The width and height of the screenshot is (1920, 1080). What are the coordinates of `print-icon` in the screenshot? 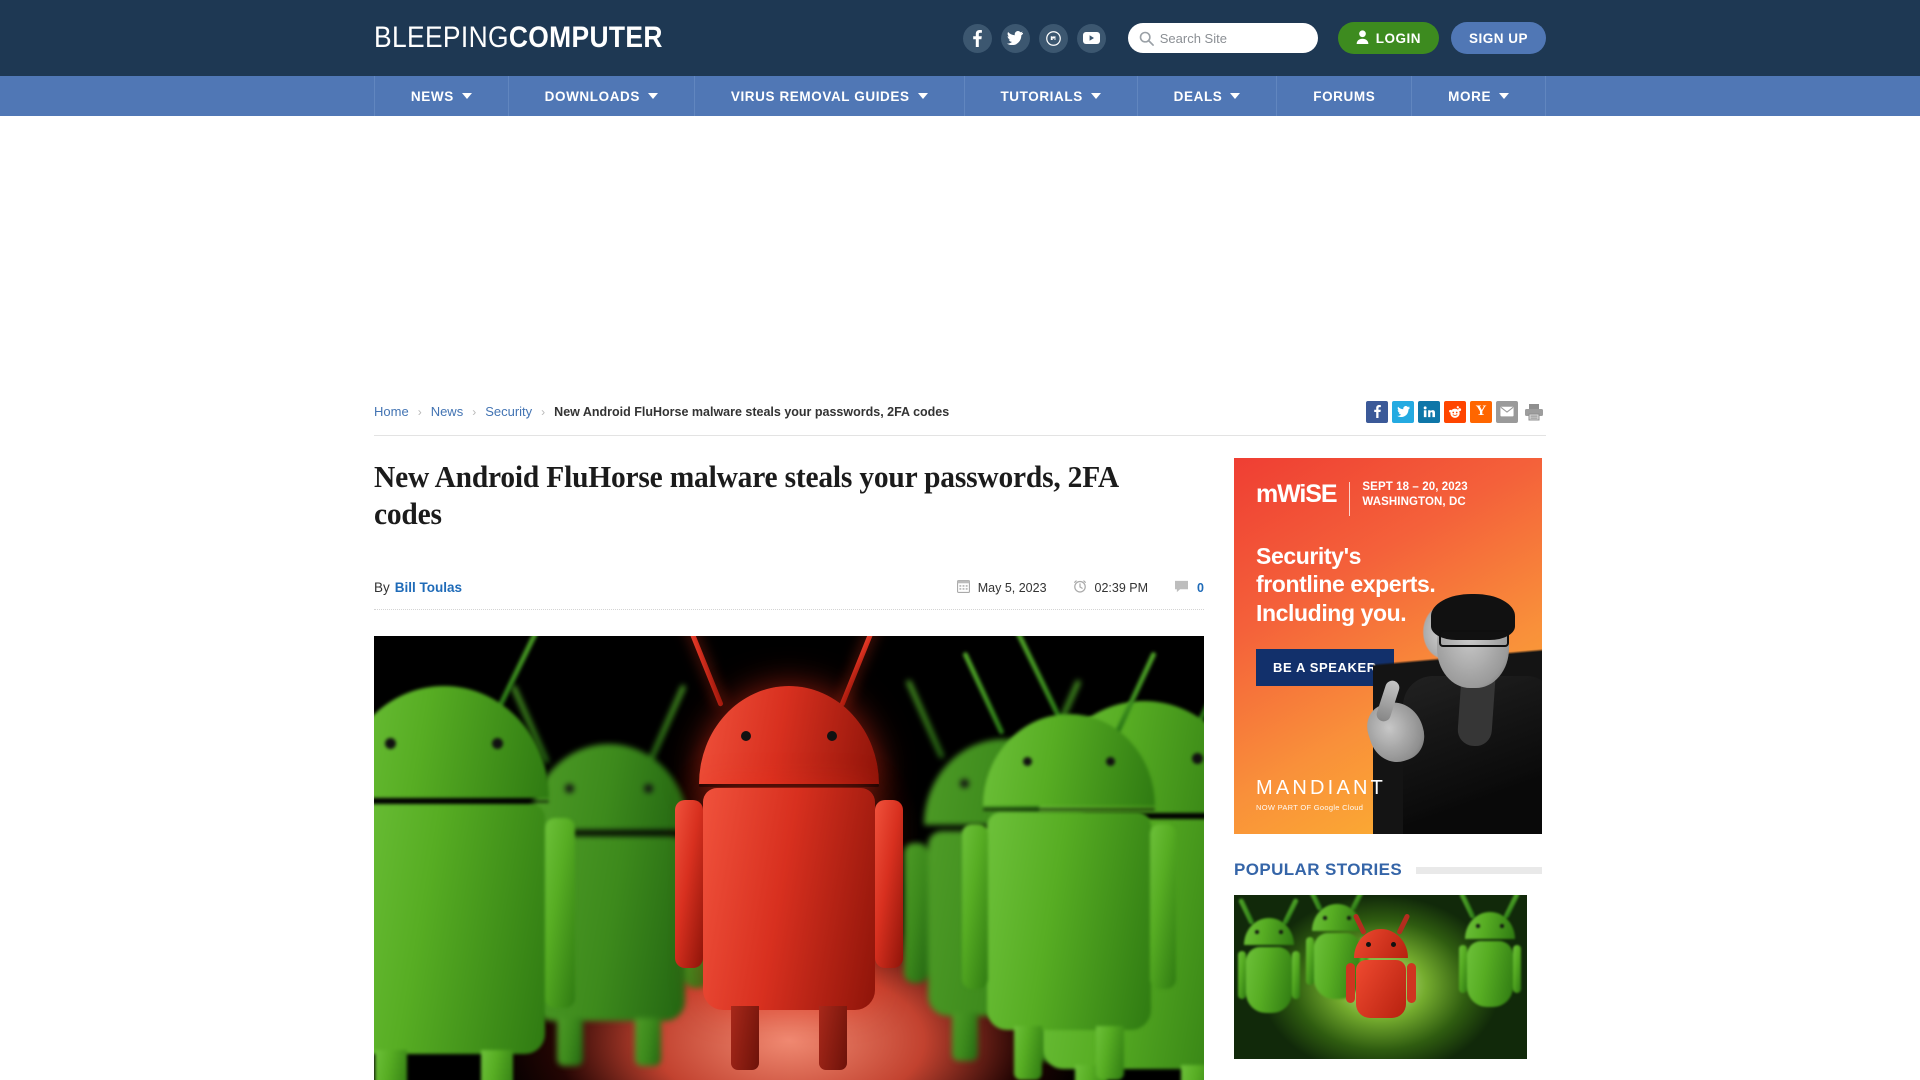 It's located at (1534, 412).